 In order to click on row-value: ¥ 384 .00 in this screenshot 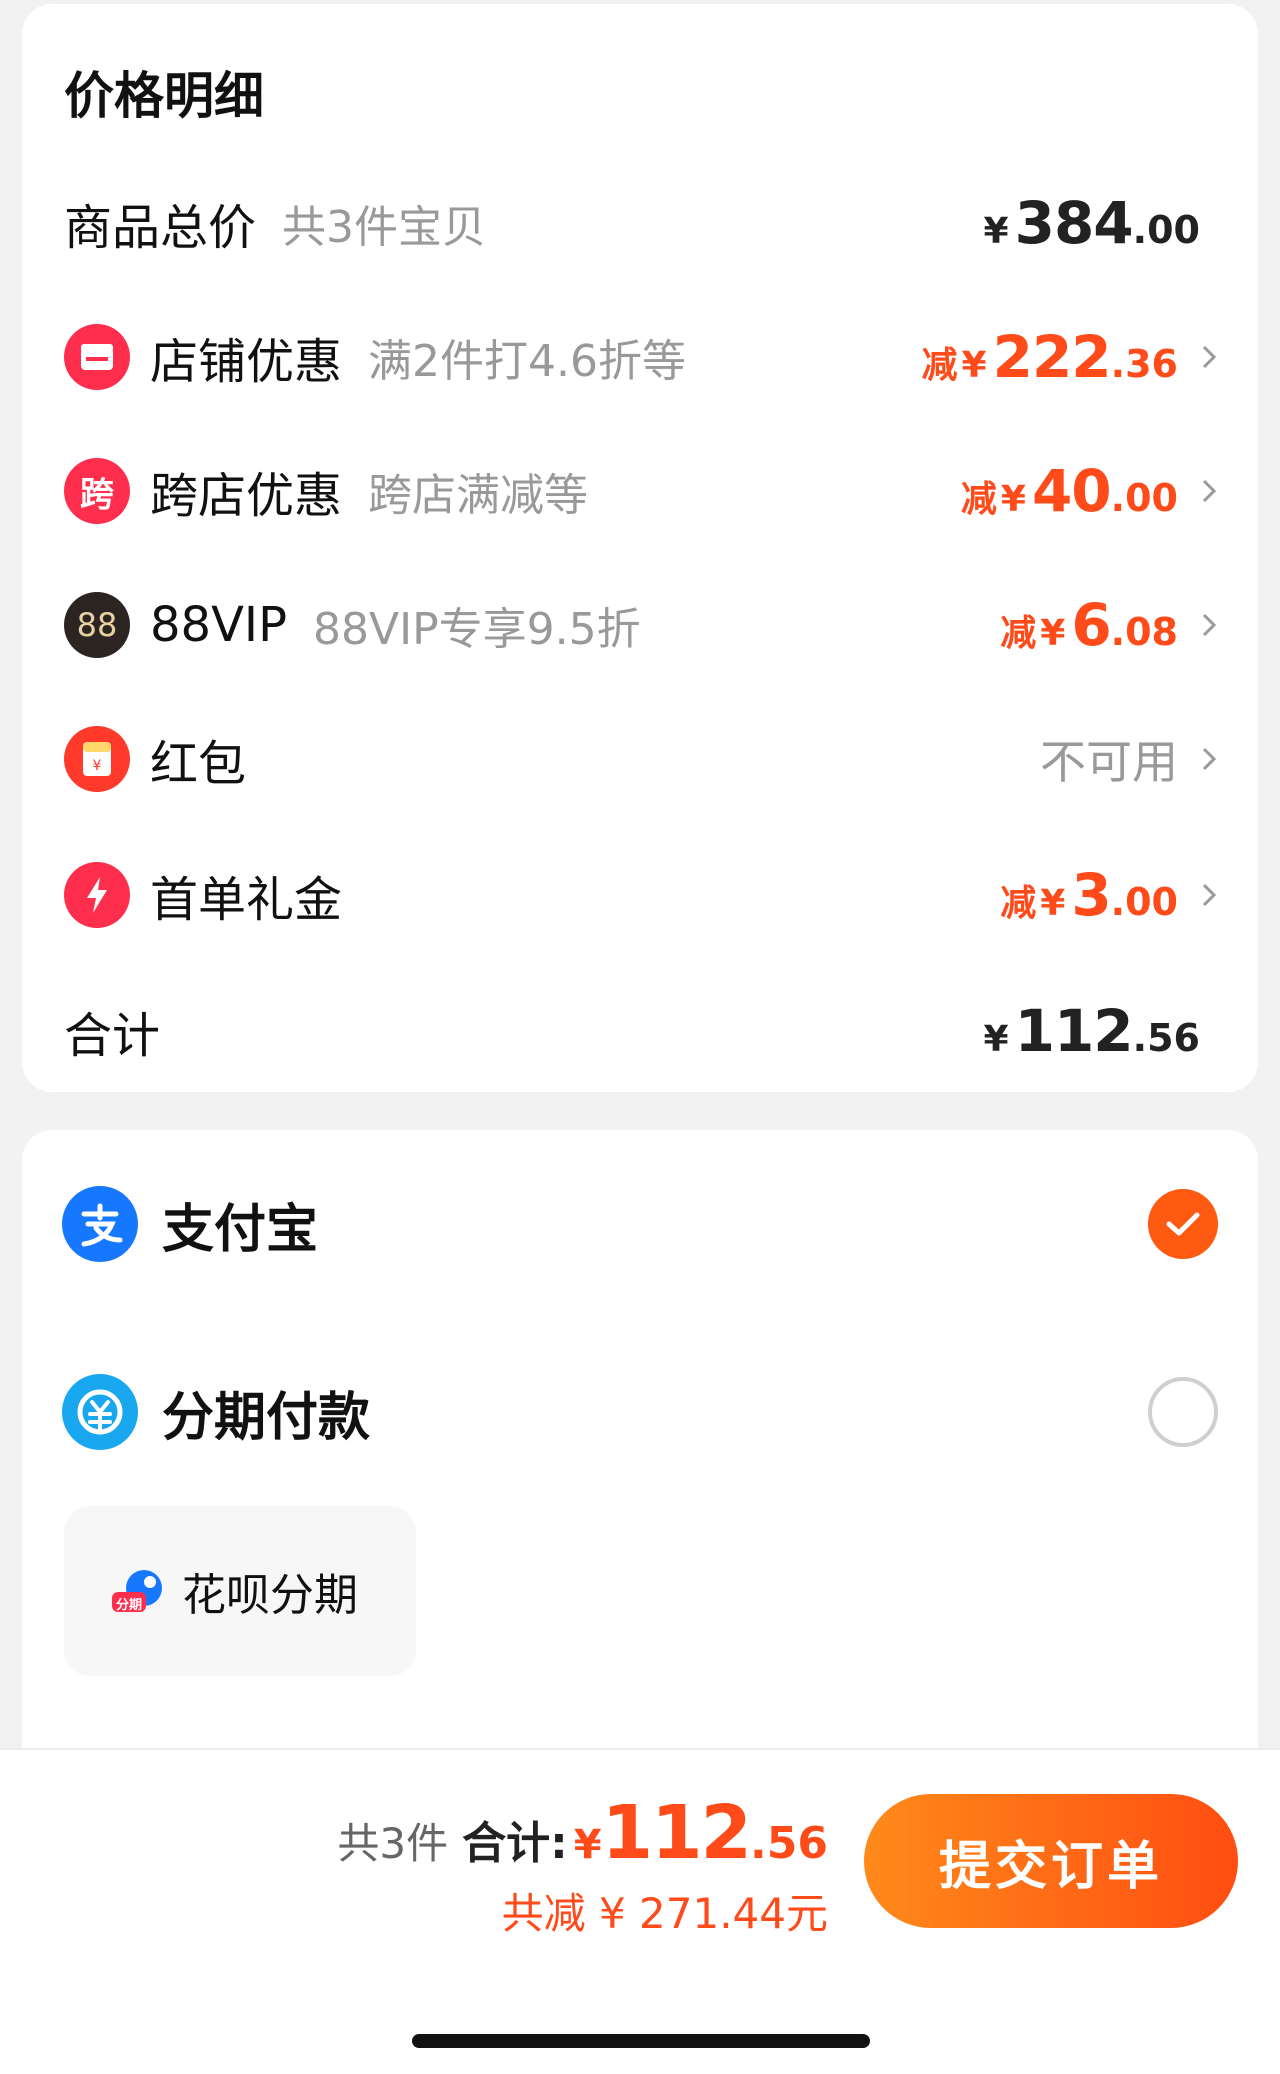, I will do `click(1092, 223)`.